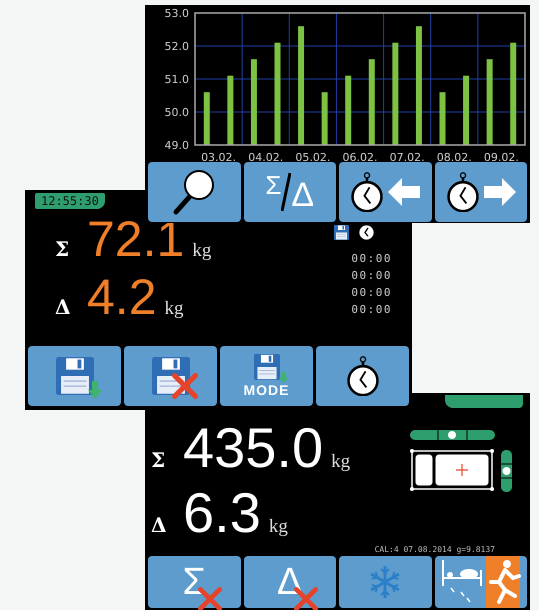  Describe the element at coordinates (312, 156) in the screenshot. I see `x-tick-label: 05.02.` at that location.